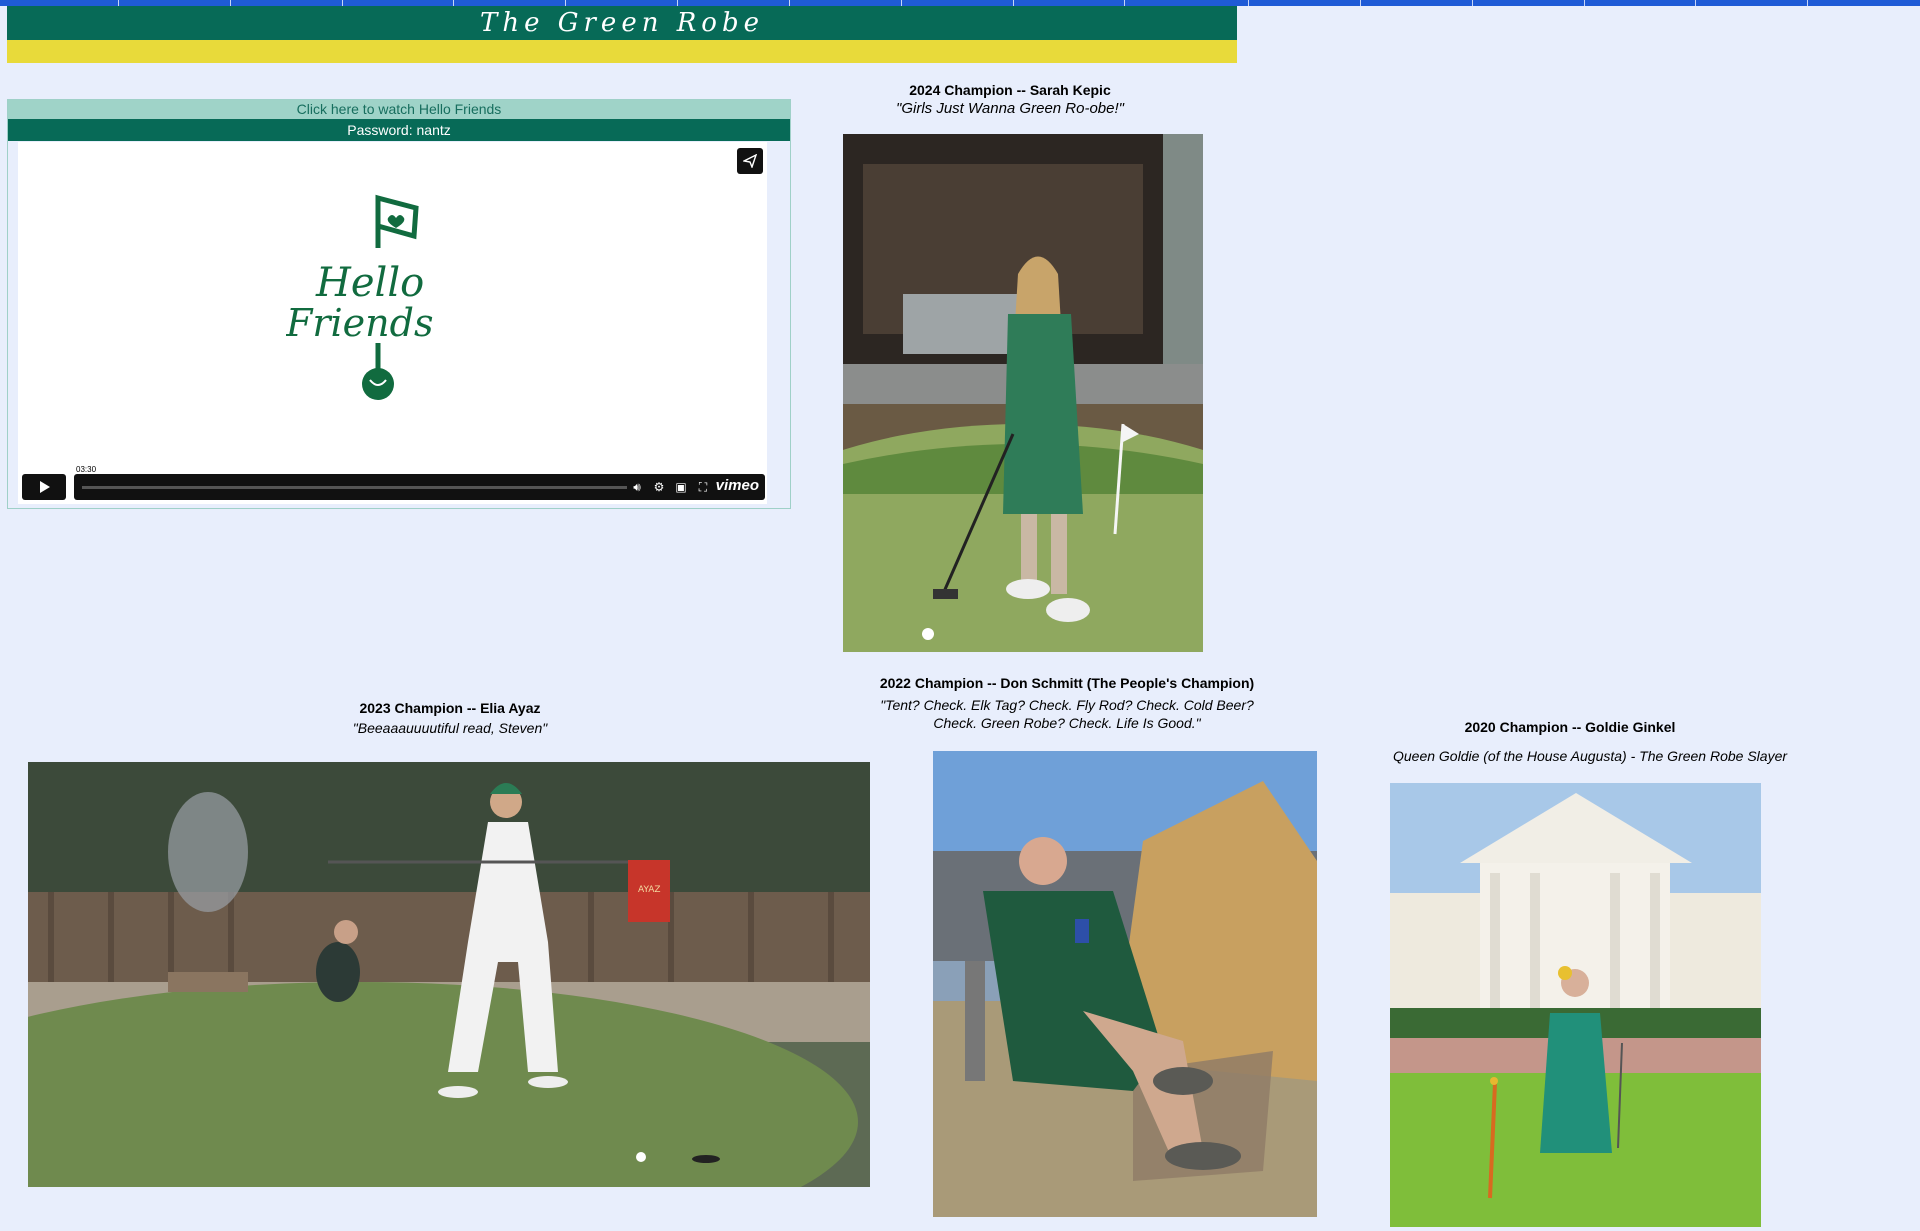  What do you see at coordinates (1125, 984) in the screenshot?
I see `champion-photo-2022` at bounding box center [1125, 984].